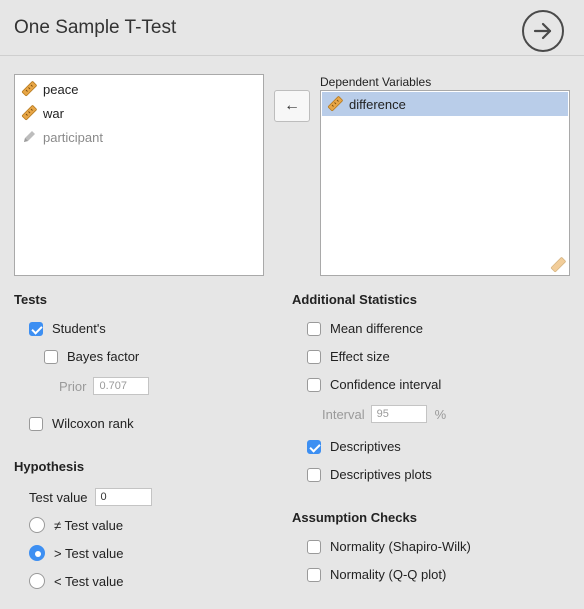 This screenshot has width=584, height=609. What do you see at coordinates (93, 423) in the screenshot?
I see `wilcoxon-label: Wilcoxon rank` at bounding box center [93, 423].